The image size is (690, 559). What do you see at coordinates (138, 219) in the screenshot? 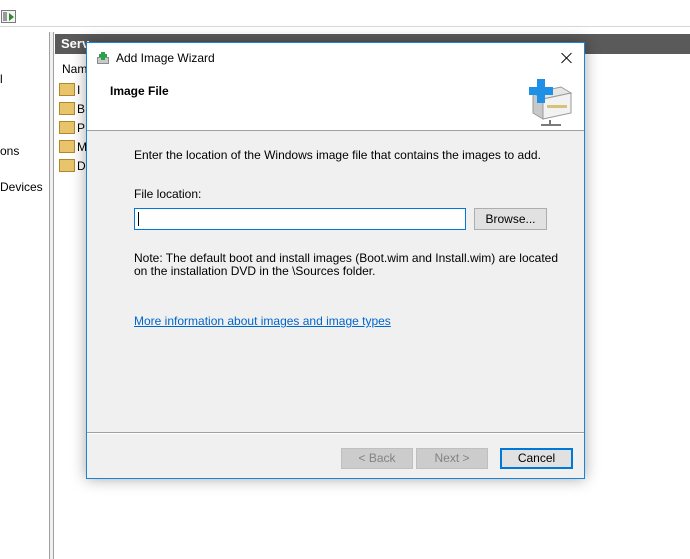
I see `text-caret` at bounding box center [138, 219].